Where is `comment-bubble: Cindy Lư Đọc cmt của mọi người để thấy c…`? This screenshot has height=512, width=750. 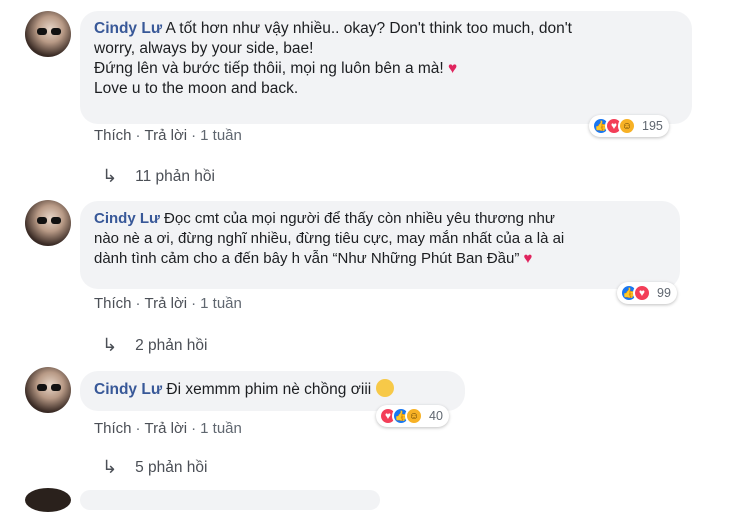
comment-bubble: Cindy Lư Đọc cmt của mọi người để thấy c… is located at coordinates (380, 245).